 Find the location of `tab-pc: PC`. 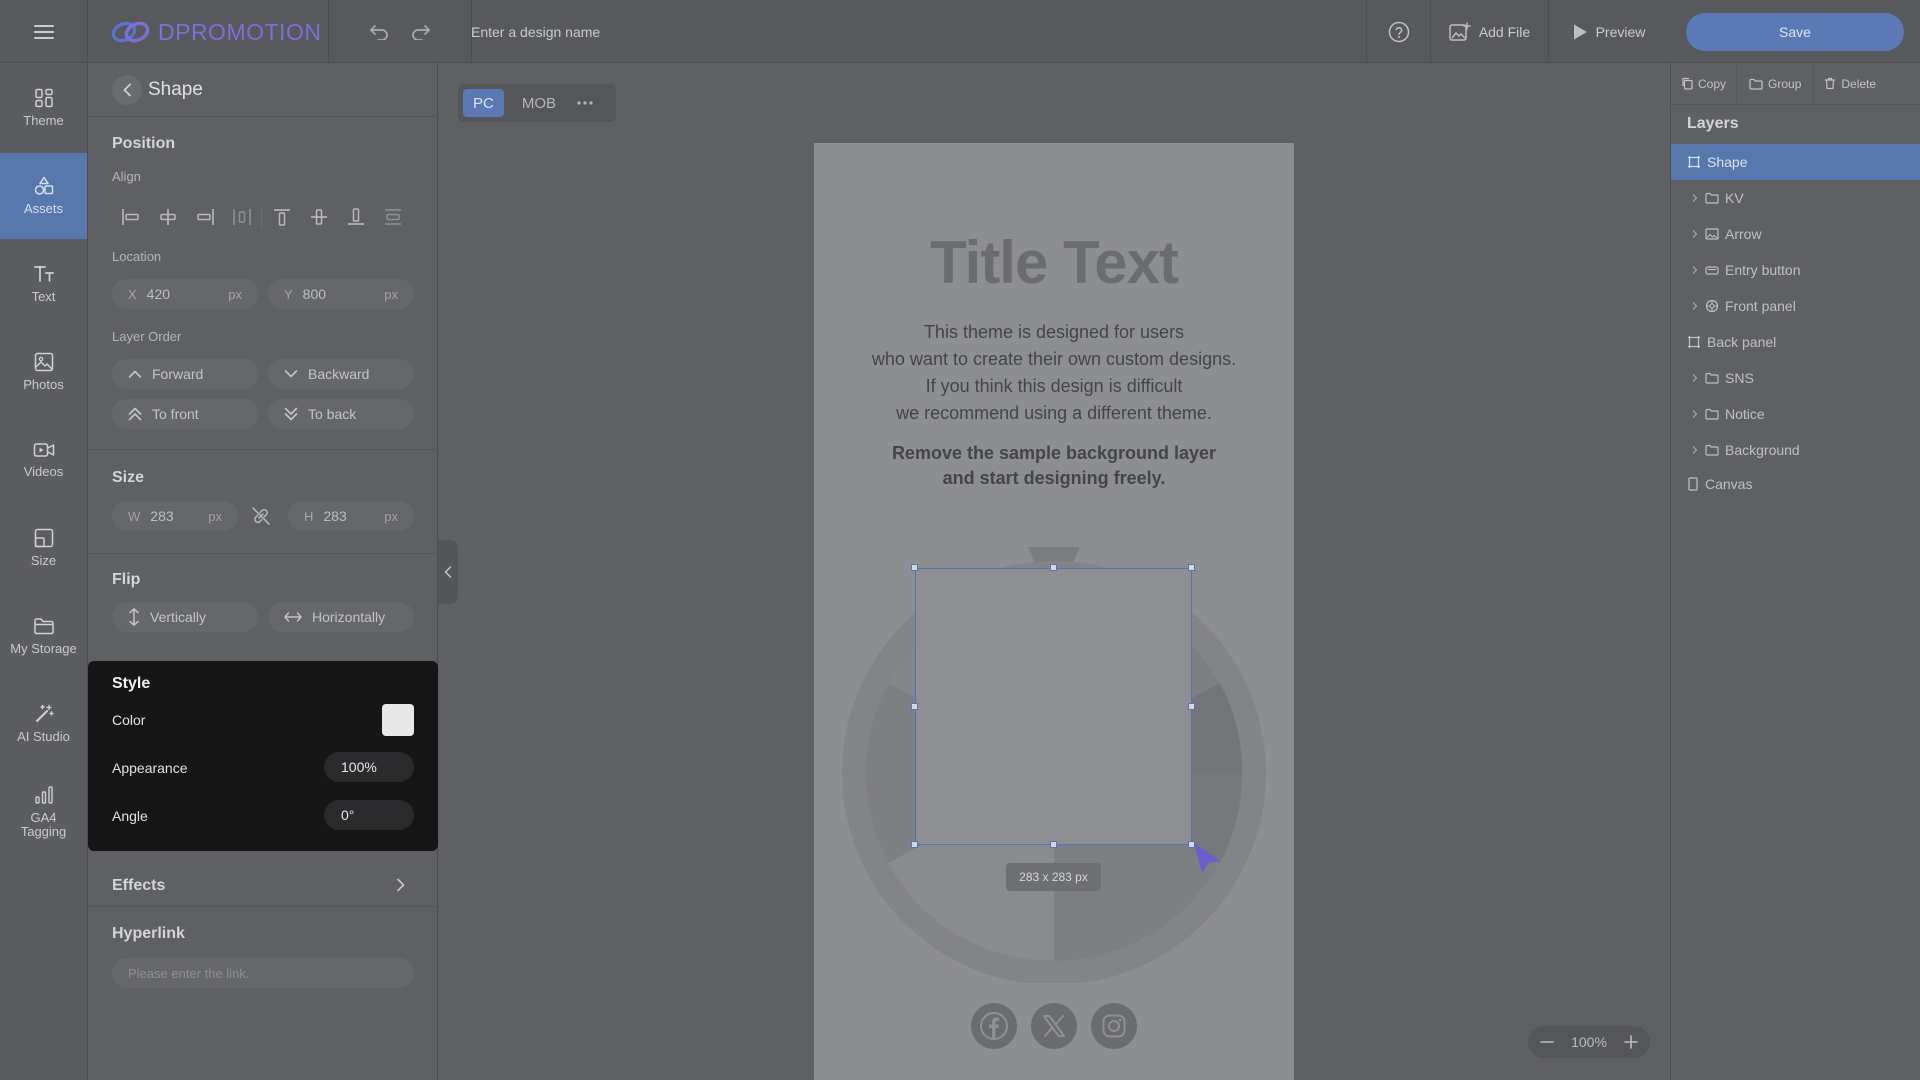

tab-pc: PC is located at coordinates (483, 103).